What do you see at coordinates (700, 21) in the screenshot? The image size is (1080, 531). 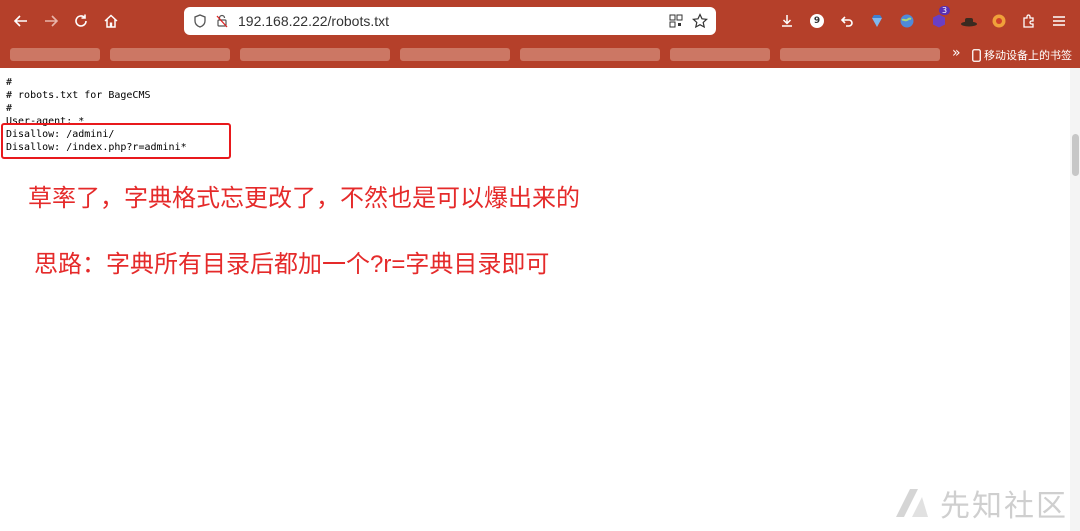 I see `bookmark-star-icon` at bounding box center [700, 21].